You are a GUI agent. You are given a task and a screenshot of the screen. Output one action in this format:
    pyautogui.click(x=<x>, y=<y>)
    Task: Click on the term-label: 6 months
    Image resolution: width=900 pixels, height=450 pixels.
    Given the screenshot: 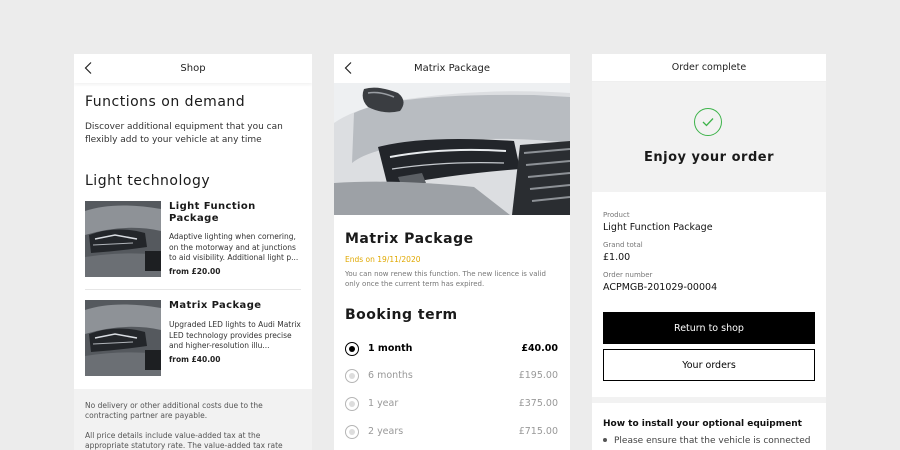 What is the action you would take?
    pyautogui.click(x=390, y=375)
    